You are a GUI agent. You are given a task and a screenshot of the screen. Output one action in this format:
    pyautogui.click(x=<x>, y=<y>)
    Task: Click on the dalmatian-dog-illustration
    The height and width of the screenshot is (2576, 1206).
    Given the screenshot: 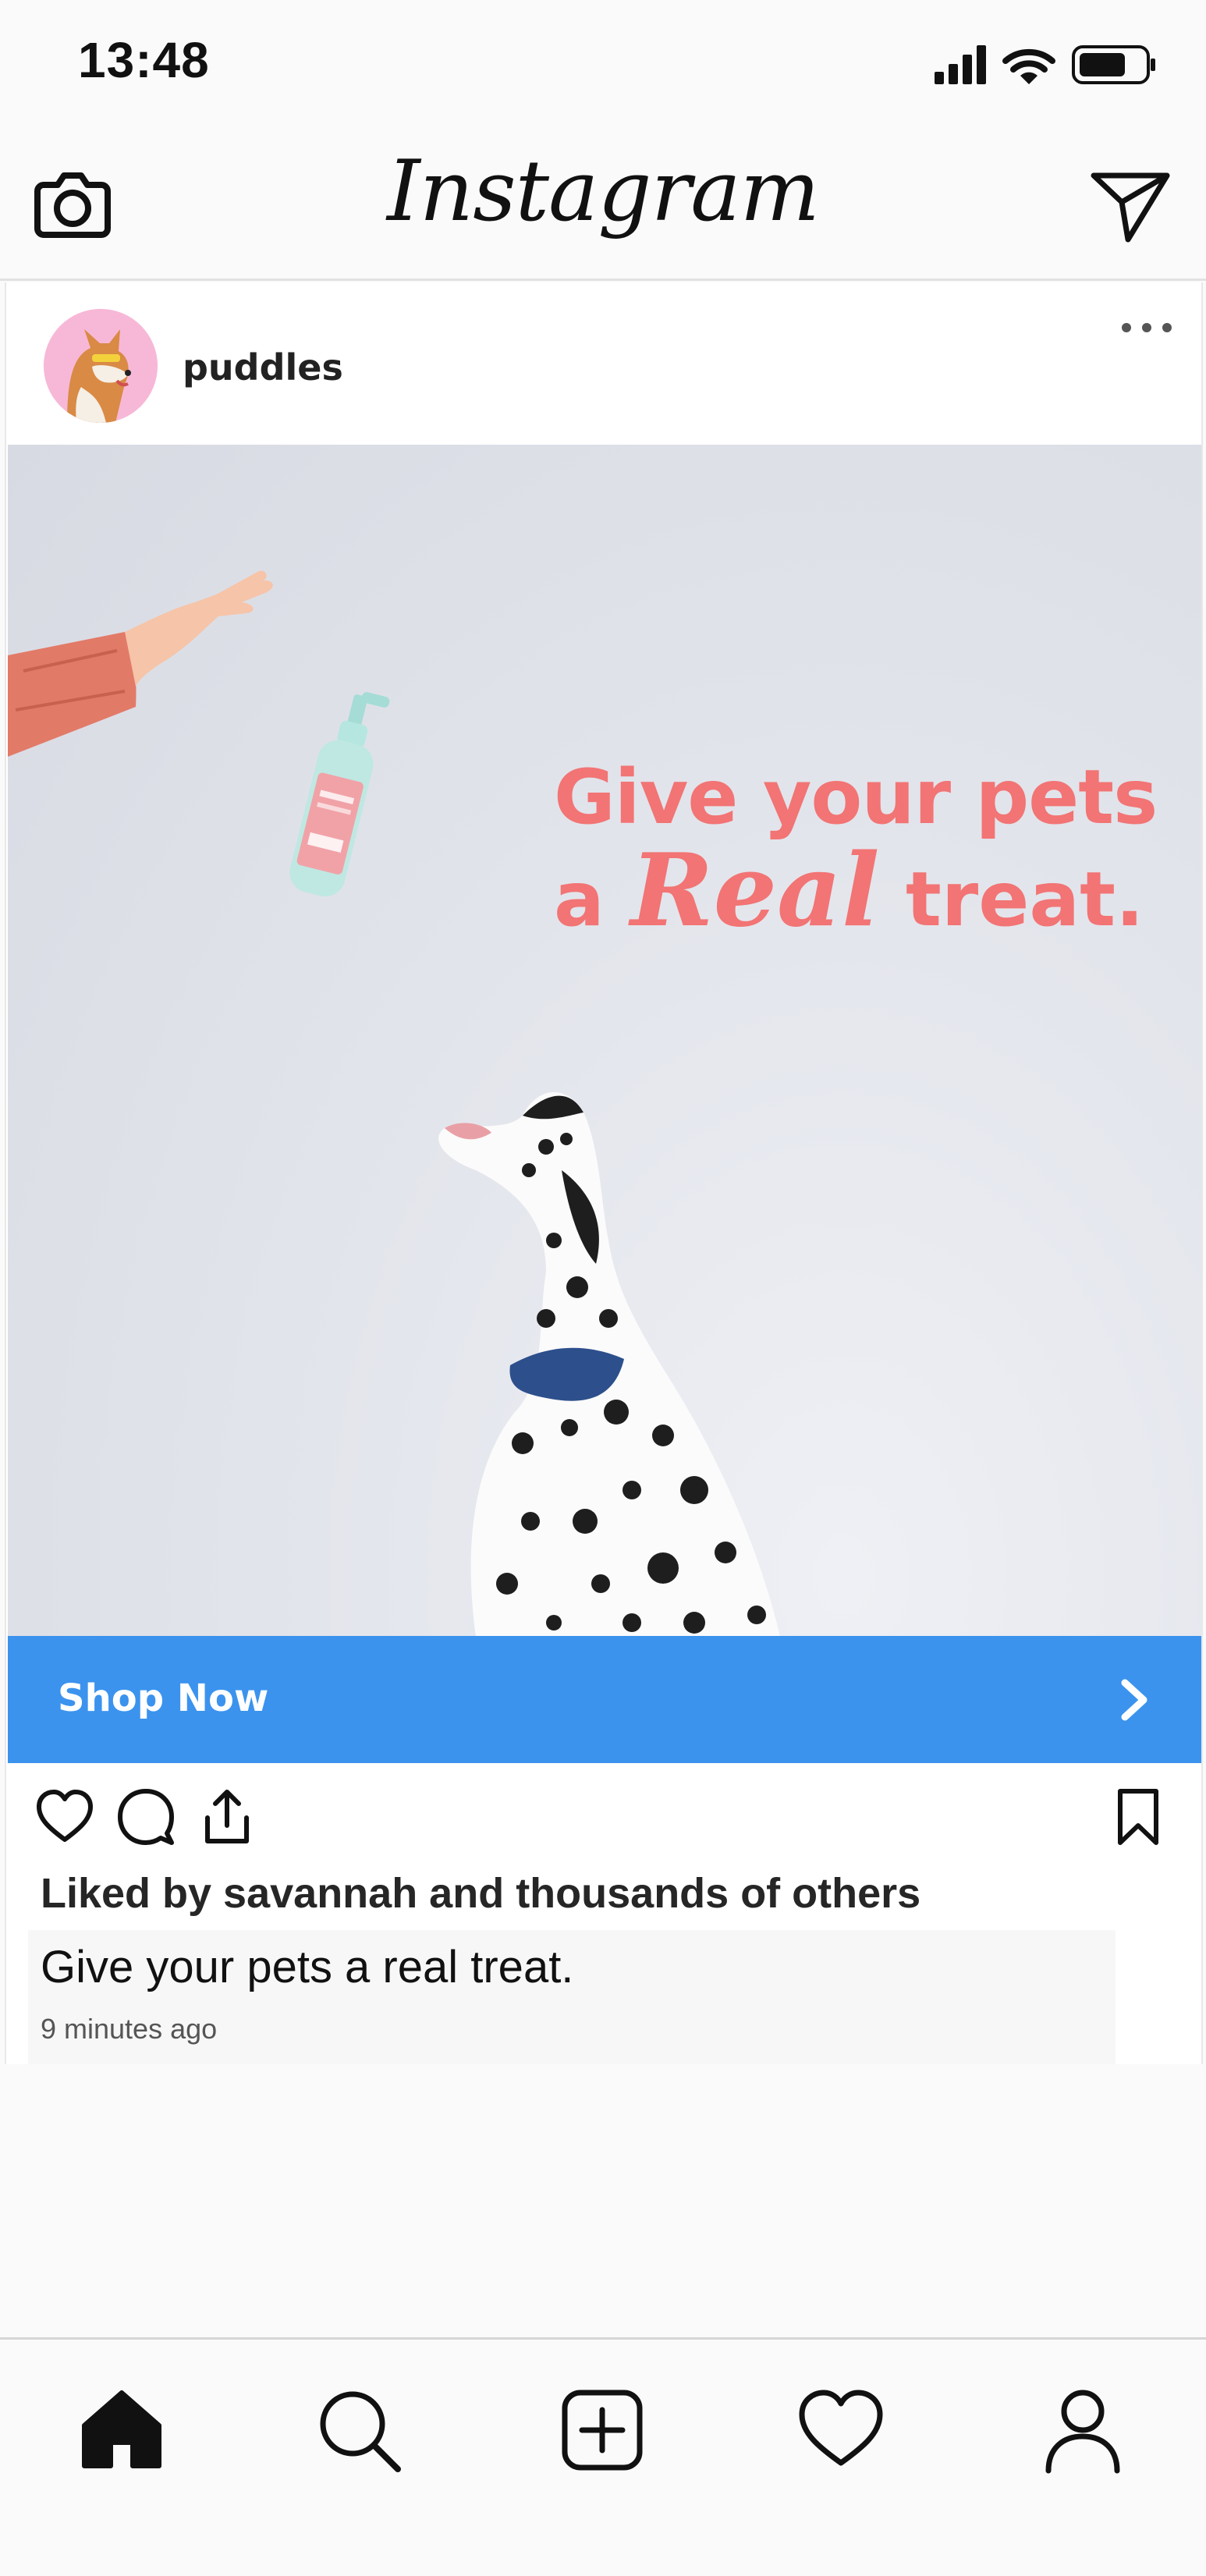 What is the action you would take?
    pyautogui.click(x=609, y=1364)
    